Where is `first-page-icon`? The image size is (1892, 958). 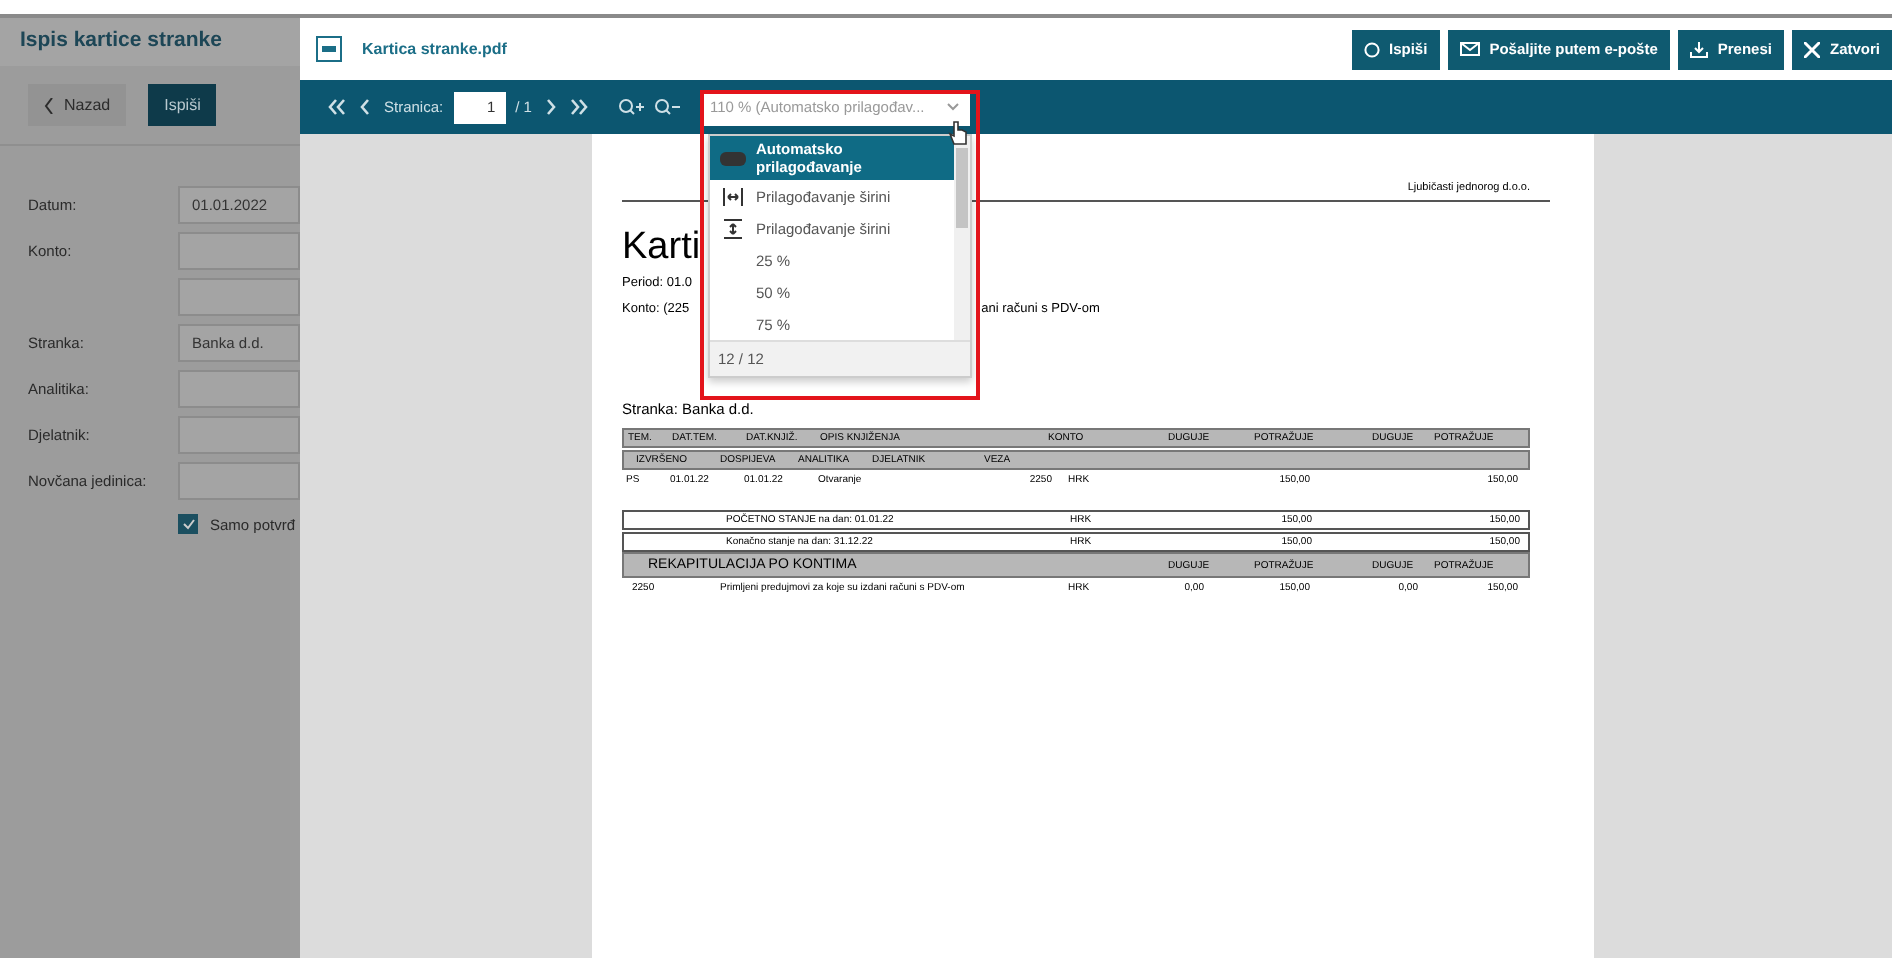
first-page-icon is located at coordinates (337, 107).